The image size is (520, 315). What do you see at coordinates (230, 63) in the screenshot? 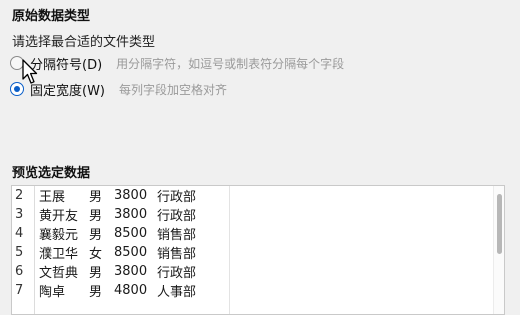
I see `radio-description-delimited: 用分隔字符，如逗号或制表符分隔每个字段` at bounding box center [230, 63].